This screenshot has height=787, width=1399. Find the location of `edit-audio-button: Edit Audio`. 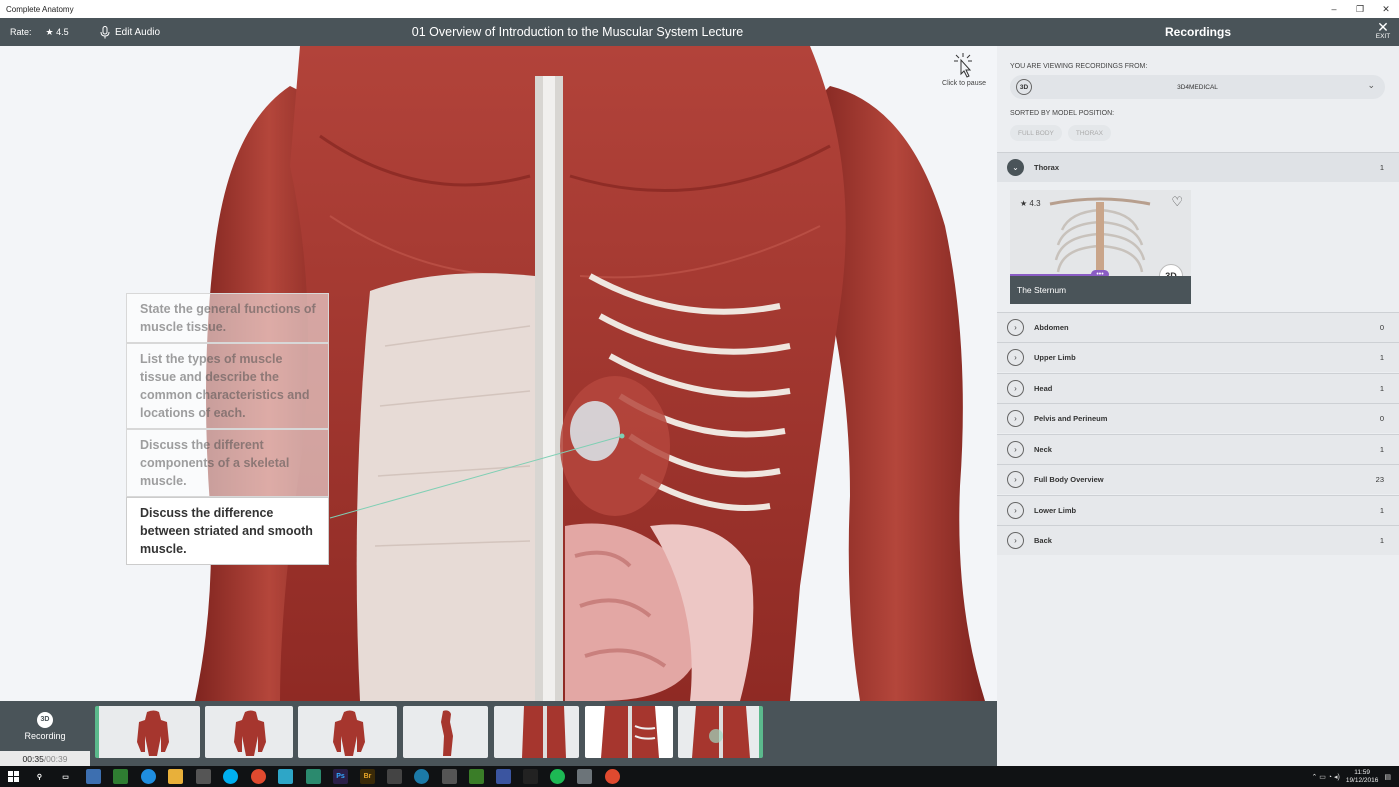

edit-audio-button: Edit Audio is located at coordinates (130, 32).